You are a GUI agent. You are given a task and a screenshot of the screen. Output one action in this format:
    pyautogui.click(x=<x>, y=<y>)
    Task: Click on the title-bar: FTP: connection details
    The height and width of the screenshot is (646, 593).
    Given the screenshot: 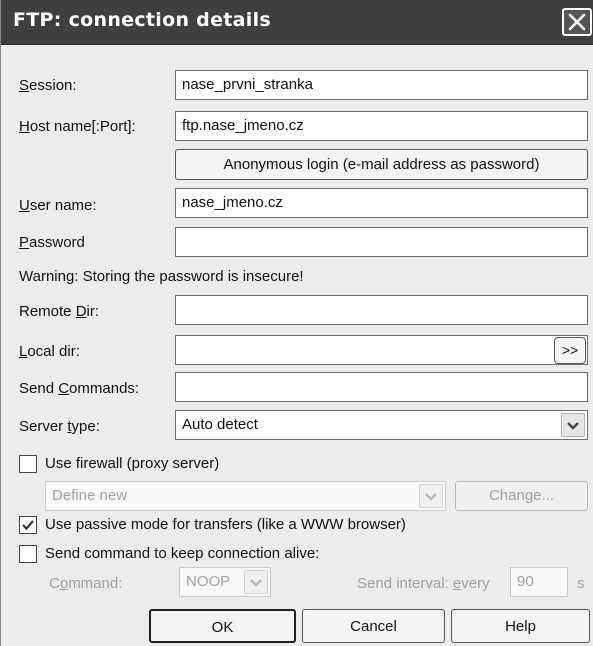 What is the action you would take?
    pyautogui.click(x=297, y=22)
    